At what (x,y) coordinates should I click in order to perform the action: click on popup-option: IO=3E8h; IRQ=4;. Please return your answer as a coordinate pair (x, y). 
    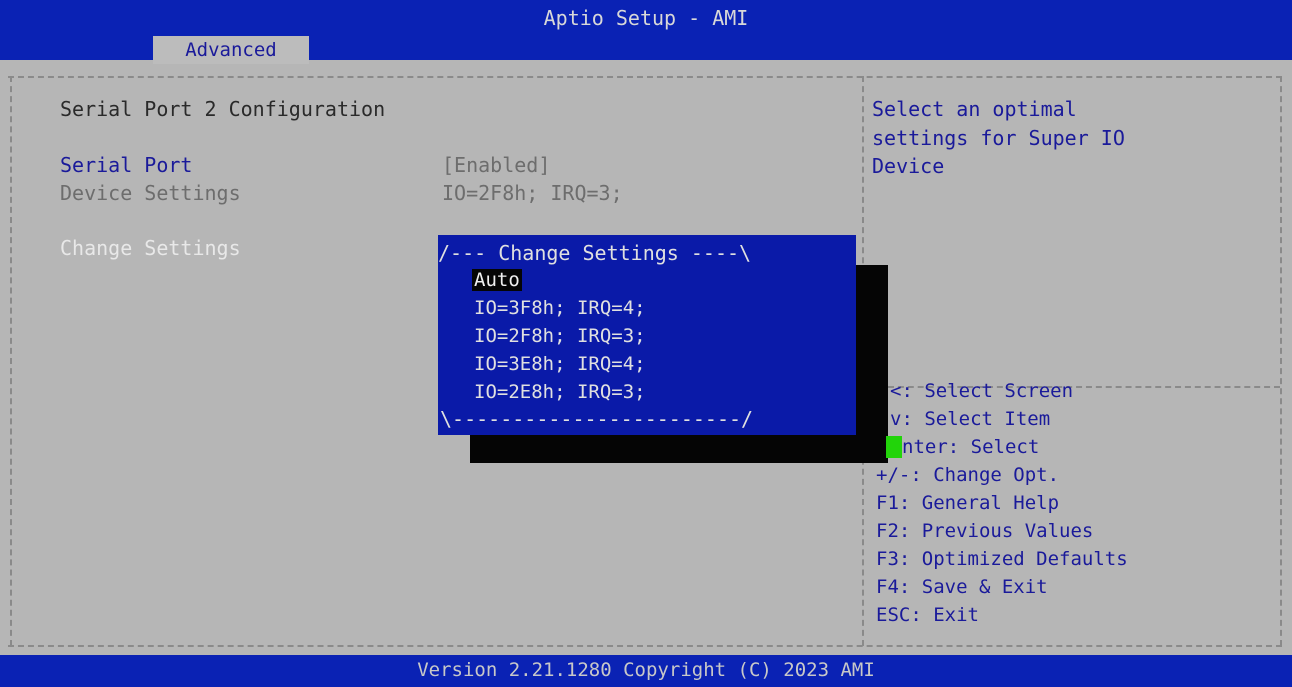
    Looking at the image, I should click on (560, 364).